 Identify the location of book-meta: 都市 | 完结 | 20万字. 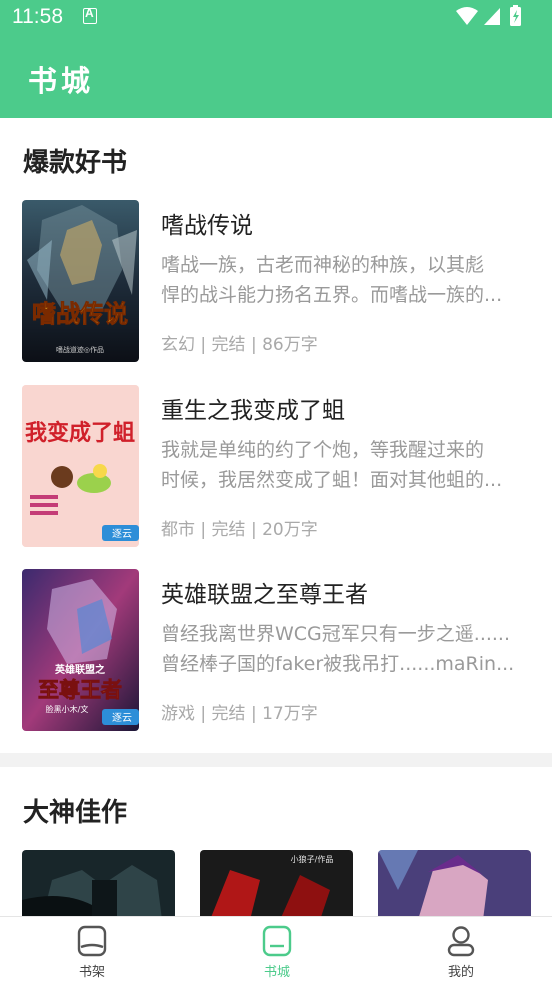
(239, 530).